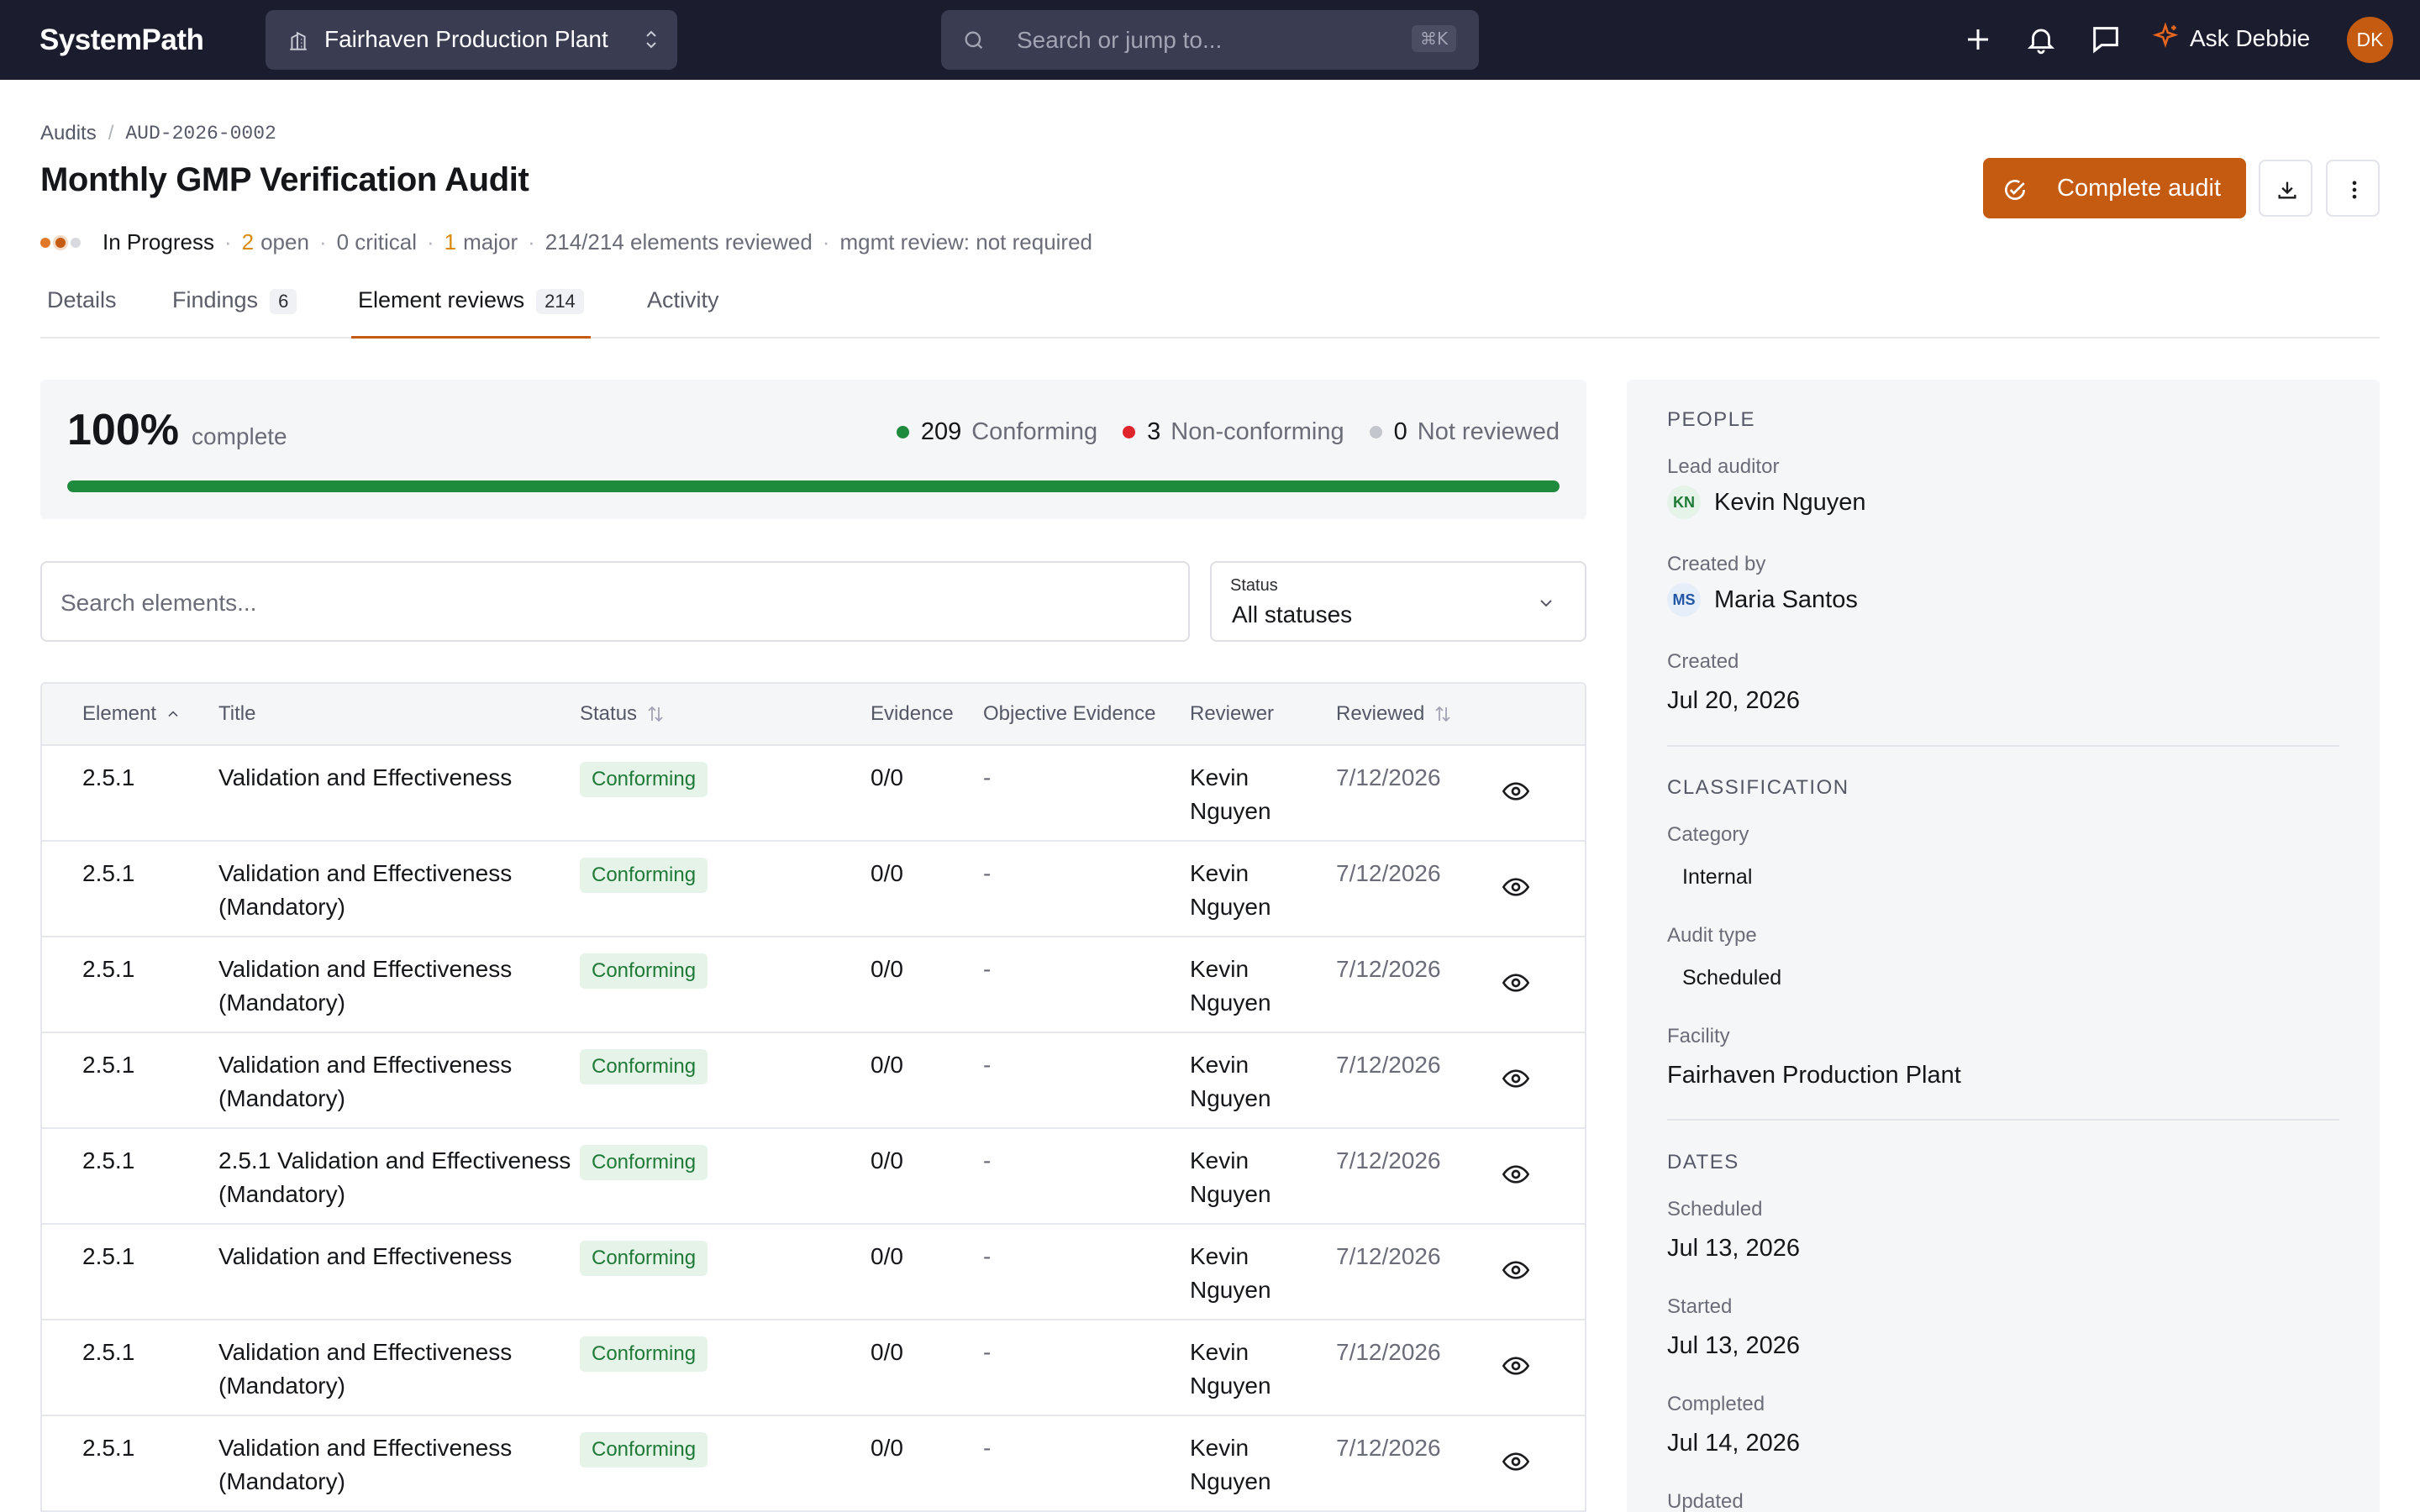 This screenshot has height=1512, width=2420. Describe the element at coordinates (1706, 1501) in the screenshot. I see `updated-label: Updated` at that location.